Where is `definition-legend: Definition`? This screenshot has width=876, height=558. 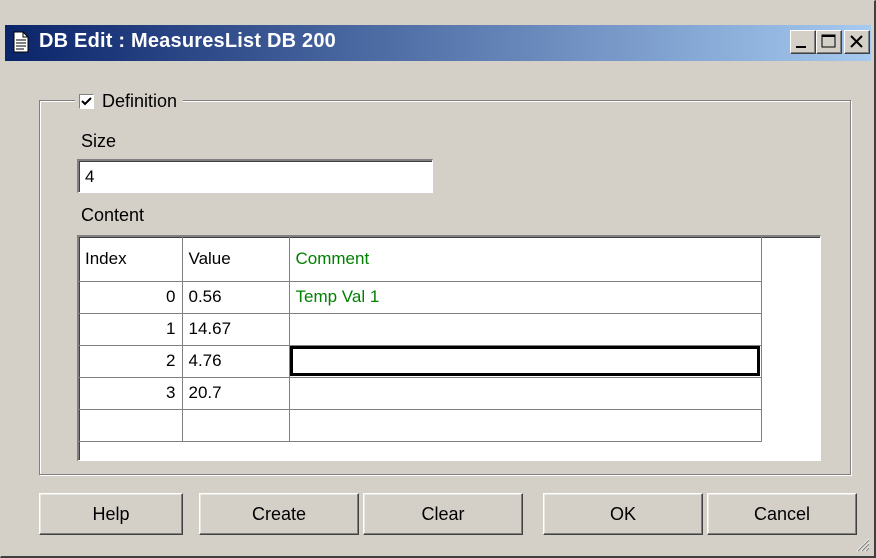
definition-legend: Definition is located at coordinates (129, 101).